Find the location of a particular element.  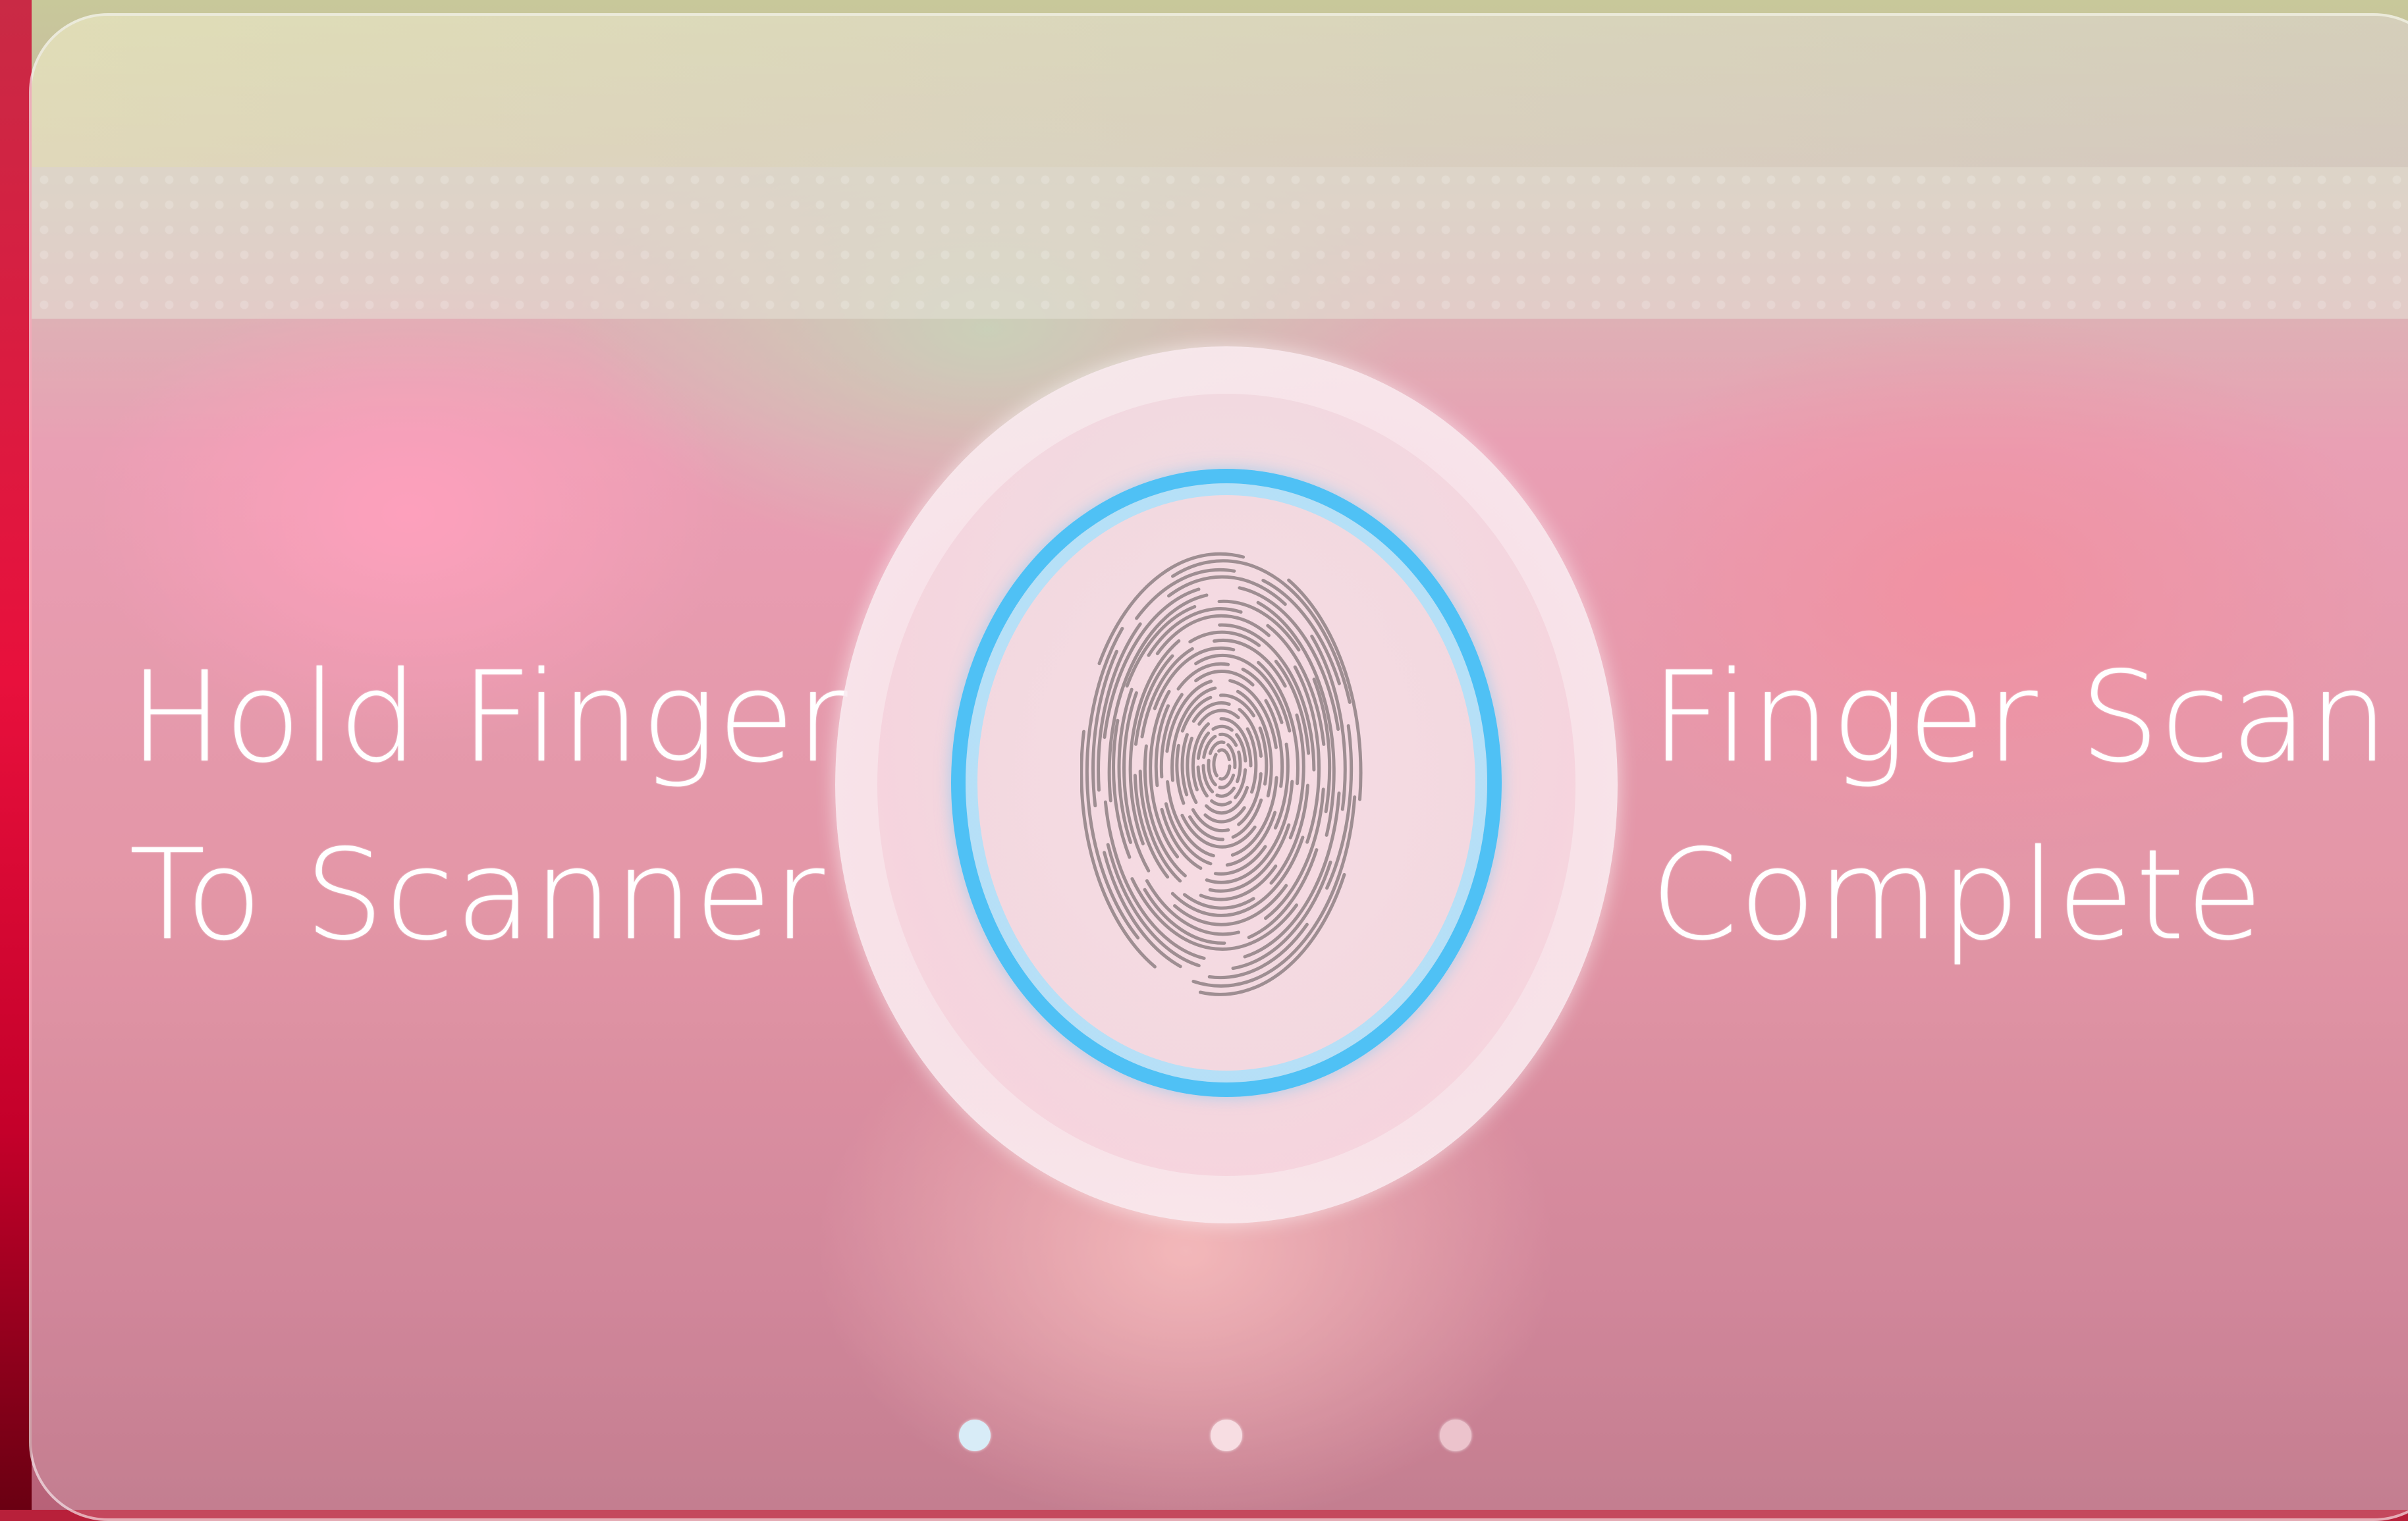

panel-header-band is located at coordinates (1220, 243).